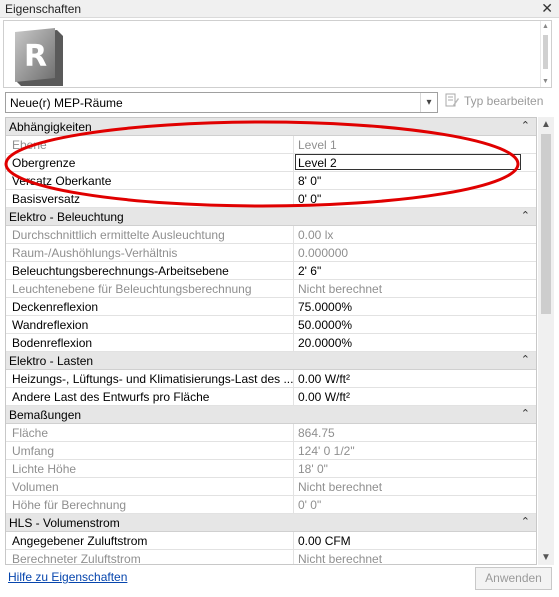 This screenshot has width=559, height=597. I want to click on property-name: Höhe für Berechnung, so click(69, 505).